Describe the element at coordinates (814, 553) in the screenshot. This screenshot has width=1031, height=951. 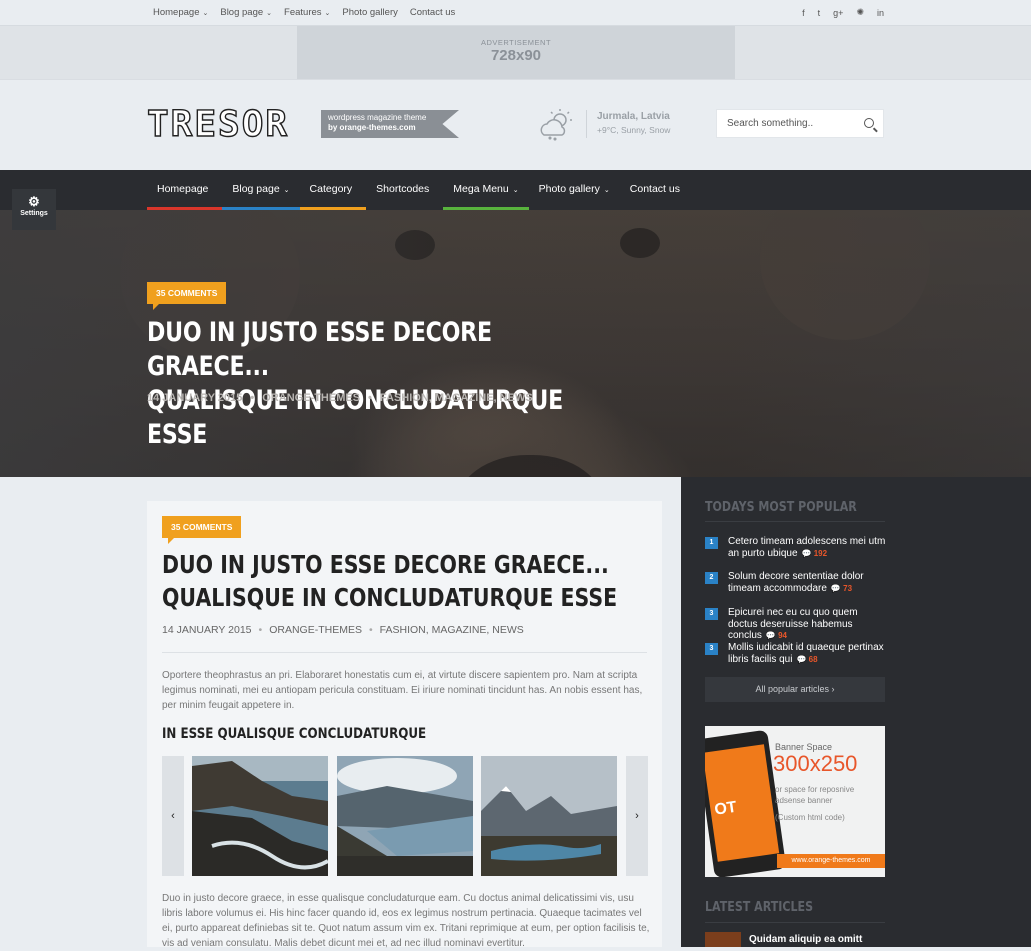
I see `comment-count: 💬 192` at that location.